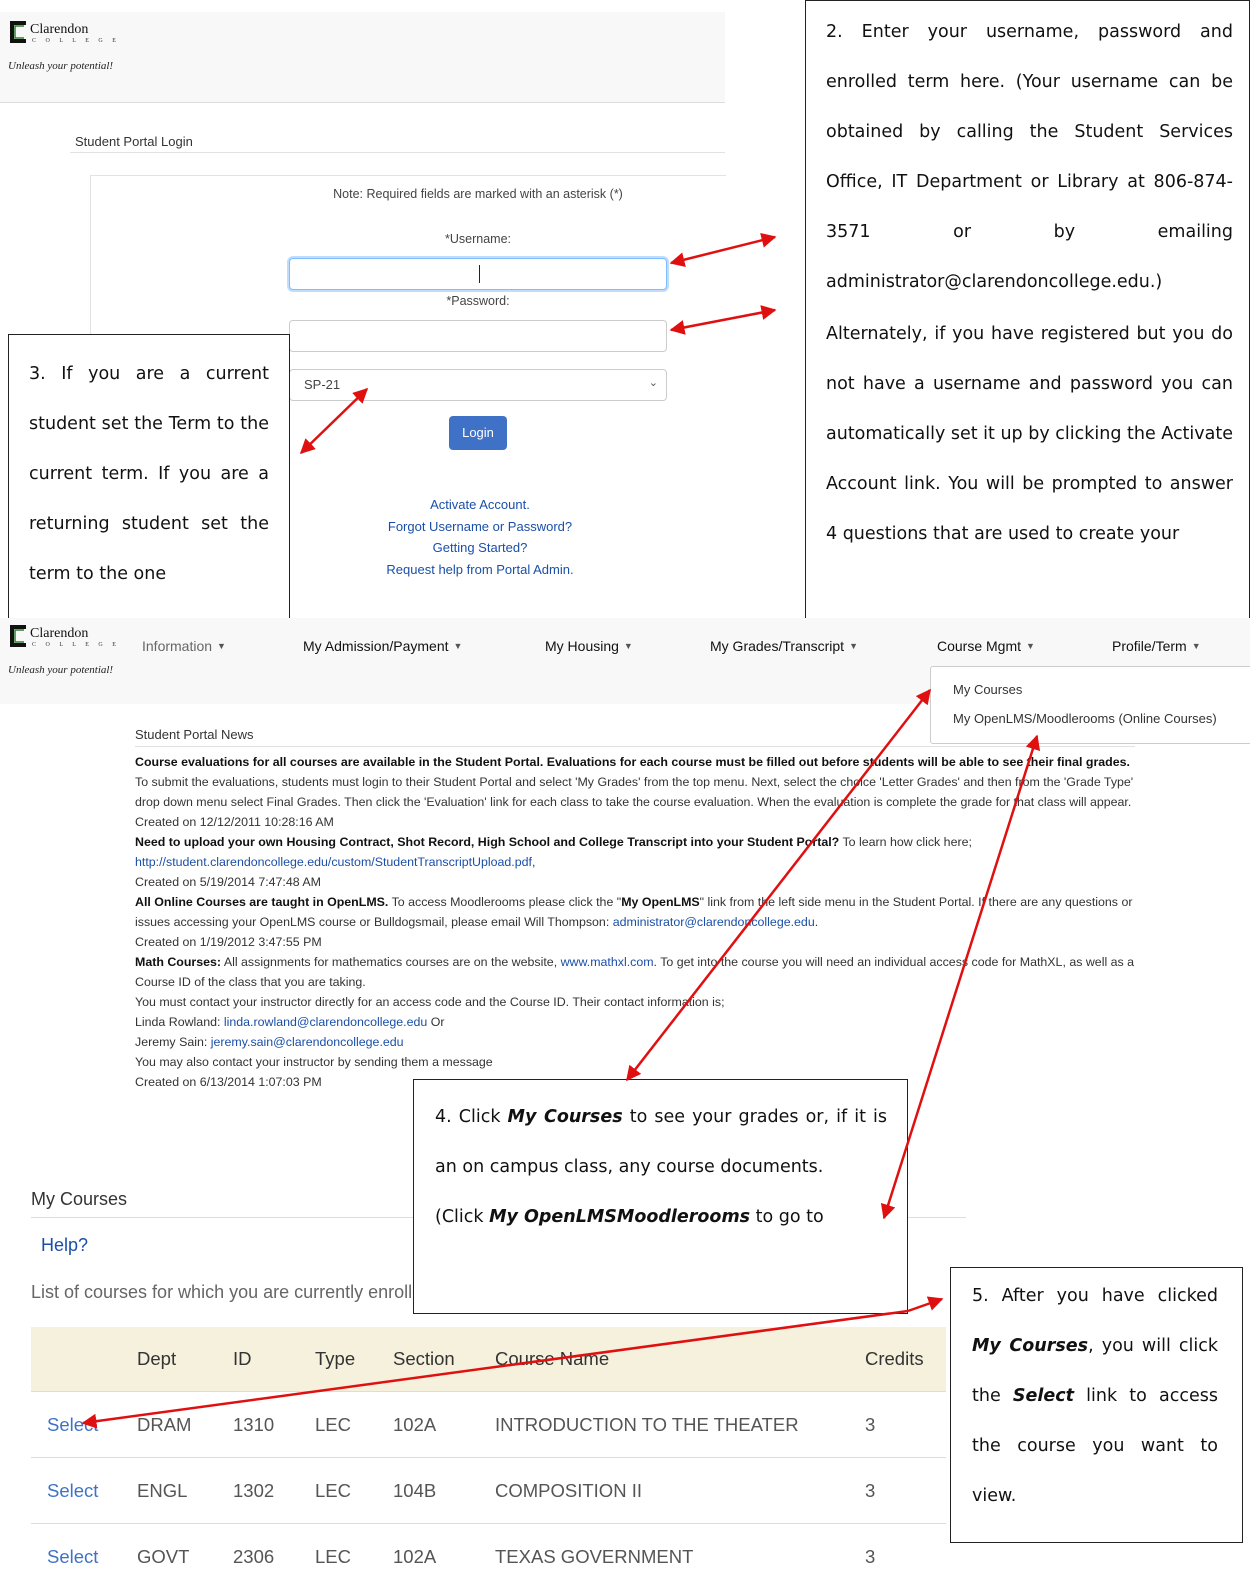  What do you see at coordinates (723, 250) in the screenshot?
I see `arrow-username` at bounding box center [723, 250].